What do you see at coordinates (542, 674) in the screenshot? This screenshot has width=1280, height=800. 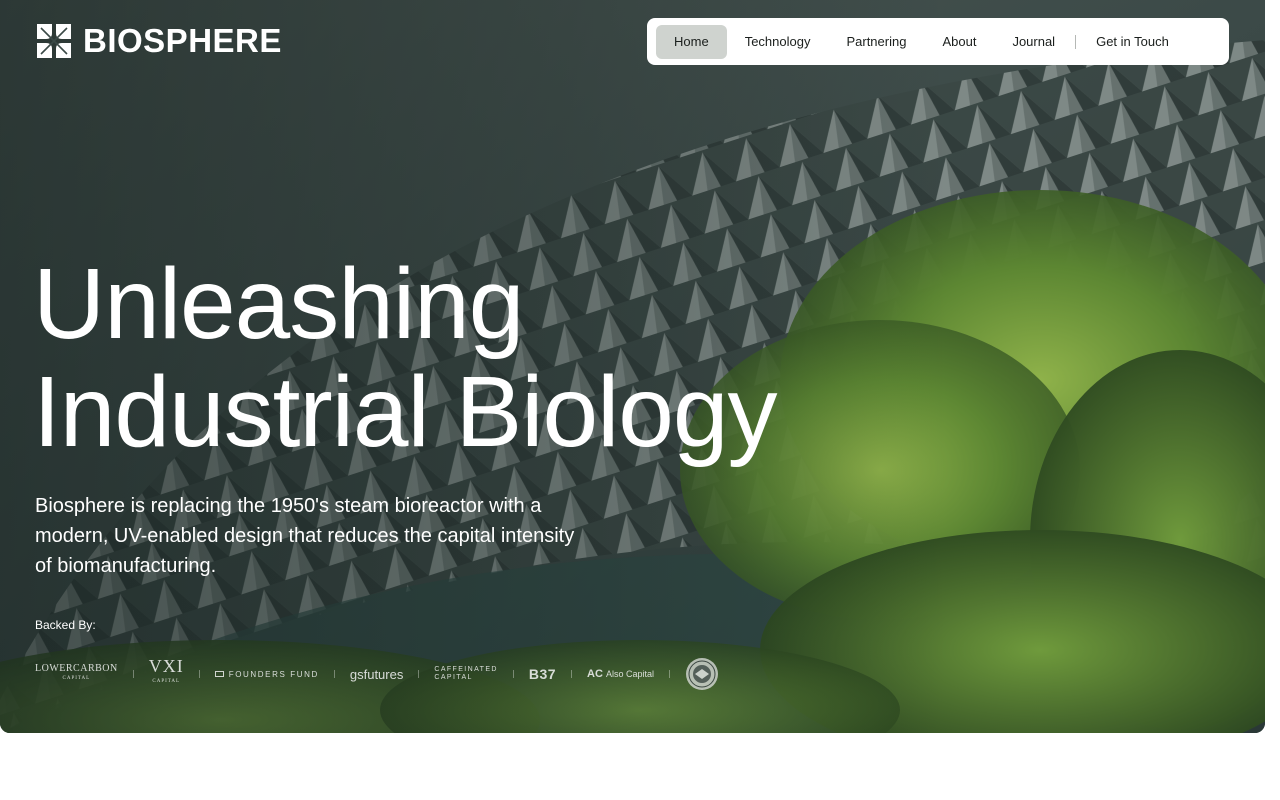 I see `backer-b37-logo: B37` at bounding box center [542, 674].